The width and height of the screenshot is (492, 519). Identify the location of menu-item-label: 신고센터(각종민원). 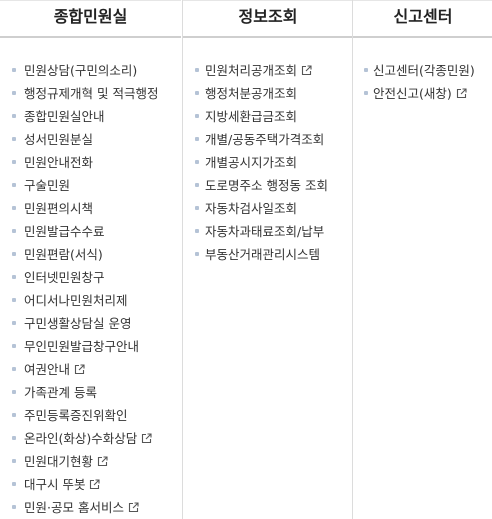
(424, 70).